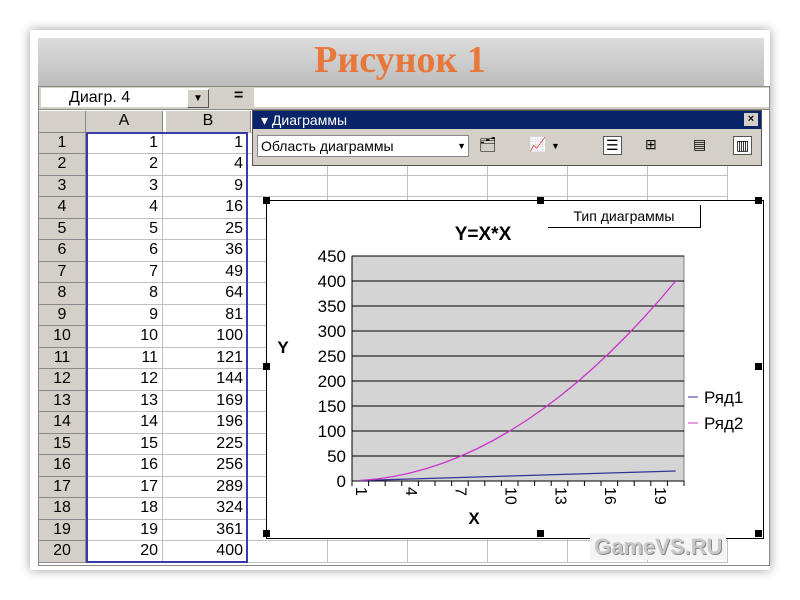  What do you see at coordinates (332, 406) in the screenshot?
I see `y-tick-label: 150` at bounding box center [332, 406].